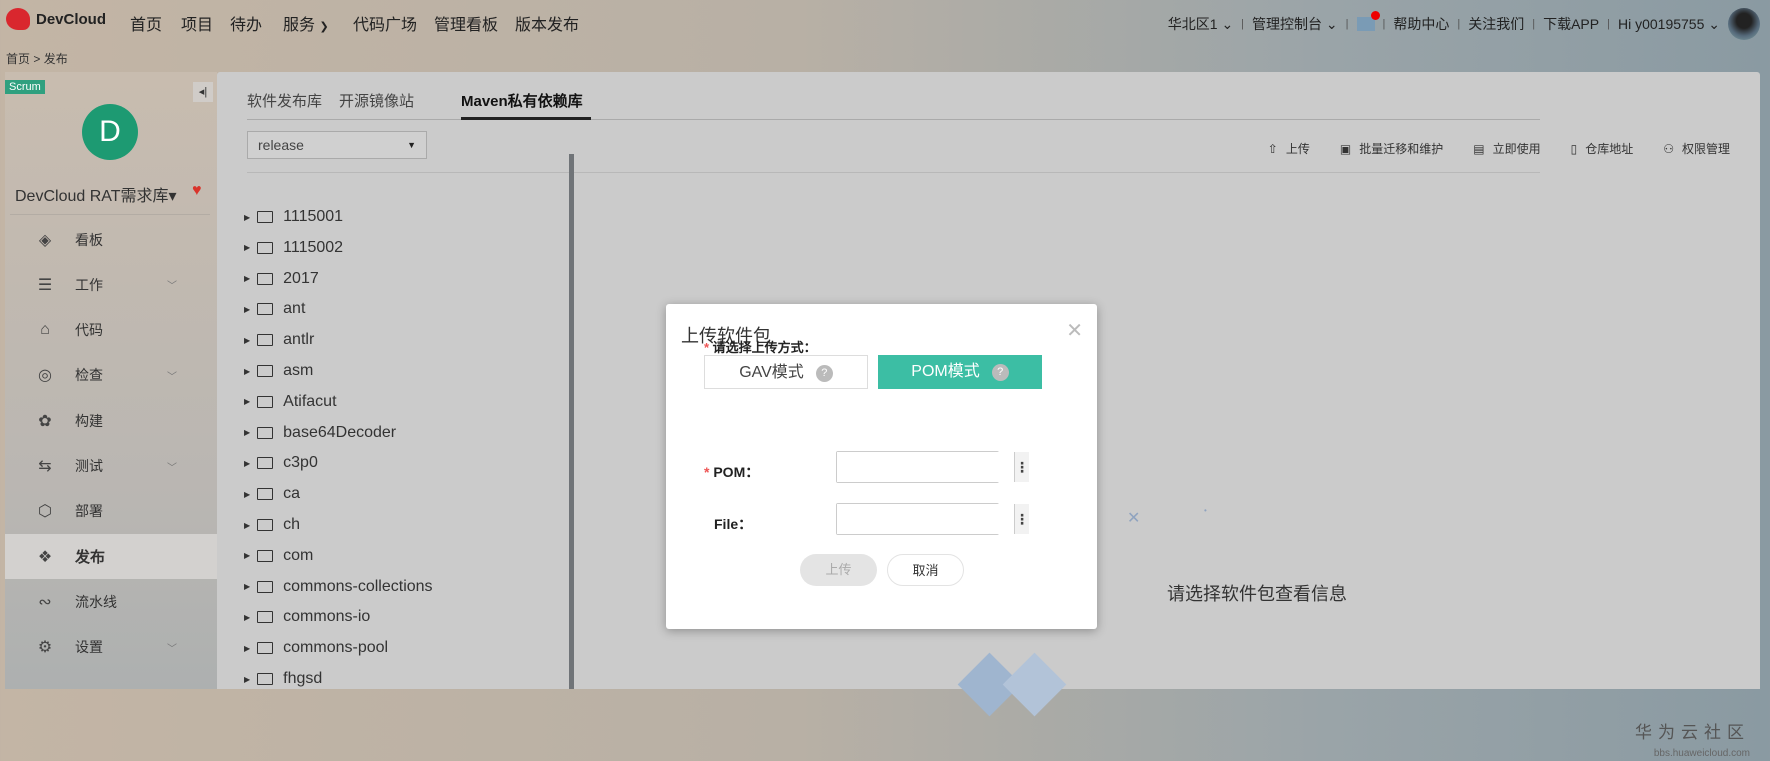 The height and width of the screenshot is (761, 1770). What do you see at coordinates (96, 194) in the screenshot?
I see `project-selector: DevCloud RAT需求库▾` at bounding box center [96, 194].